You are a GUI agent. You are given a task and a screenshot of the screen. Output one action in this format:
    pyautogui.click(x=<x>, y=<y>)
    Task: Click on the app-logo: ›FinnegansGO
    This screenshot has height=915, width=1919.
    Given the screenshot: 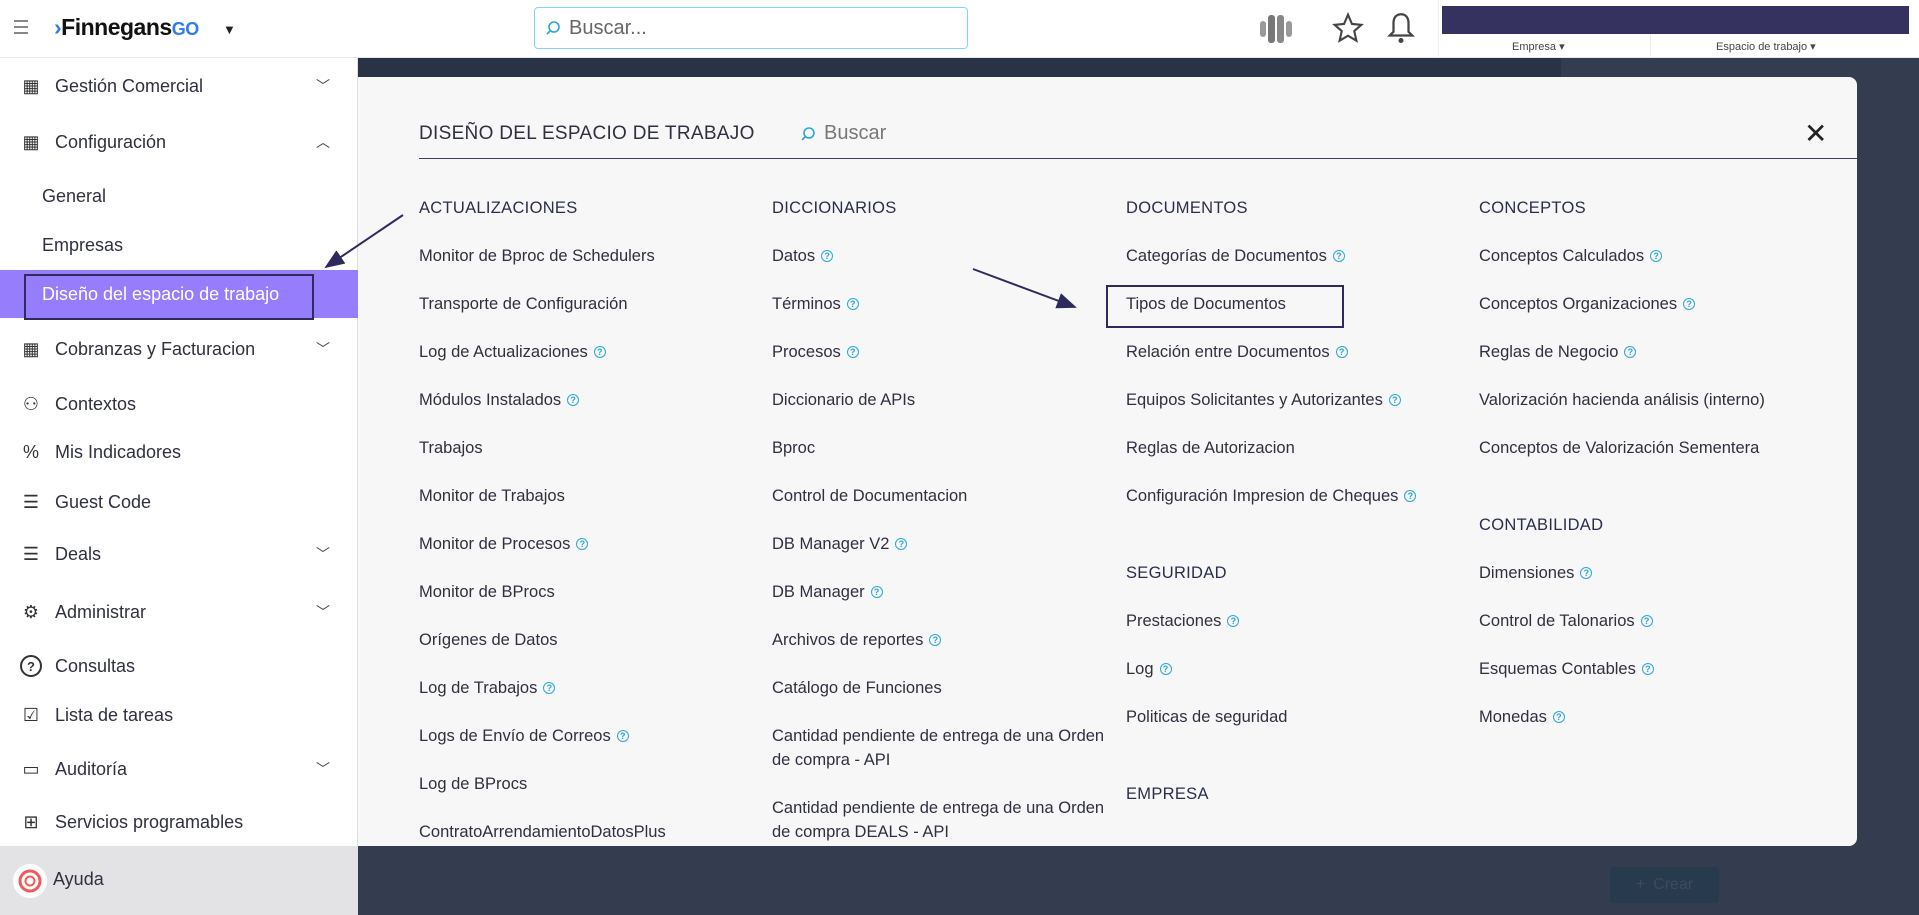 What is the action you would take?
    pyautogui.click(x=126, y=27)
    